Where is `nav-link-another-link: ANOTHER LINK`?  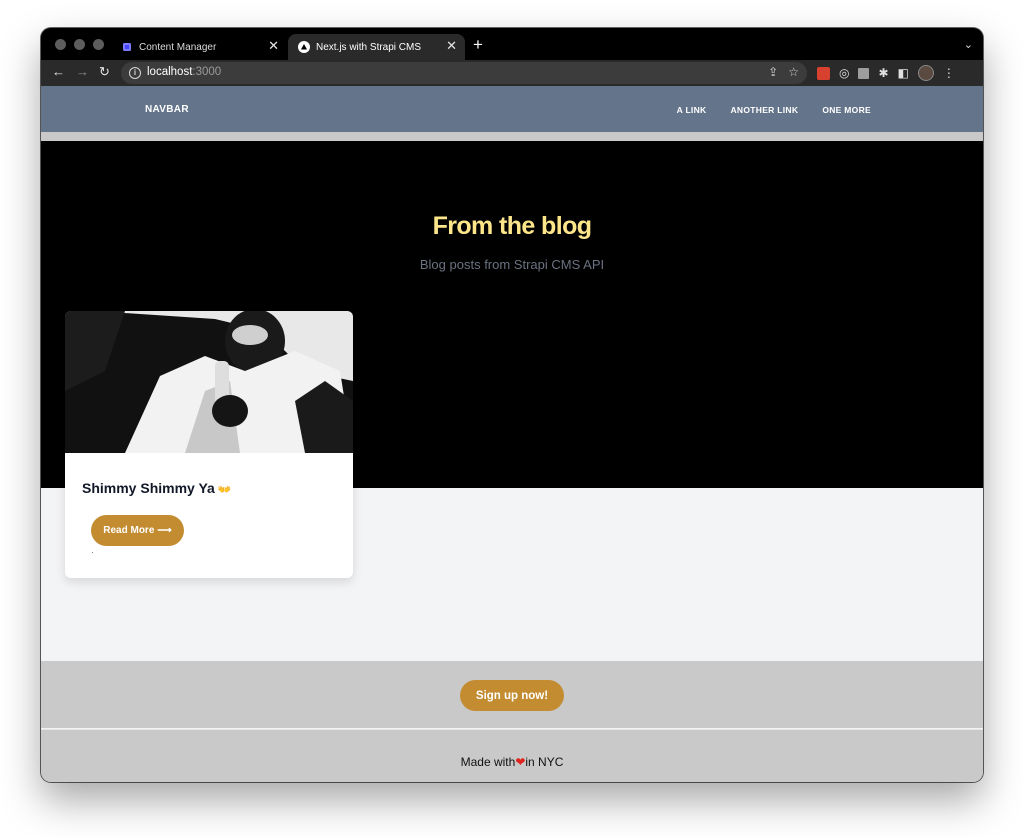 nav-link-another-link: ANOTHER LINK is located at coordinates (764, 110).